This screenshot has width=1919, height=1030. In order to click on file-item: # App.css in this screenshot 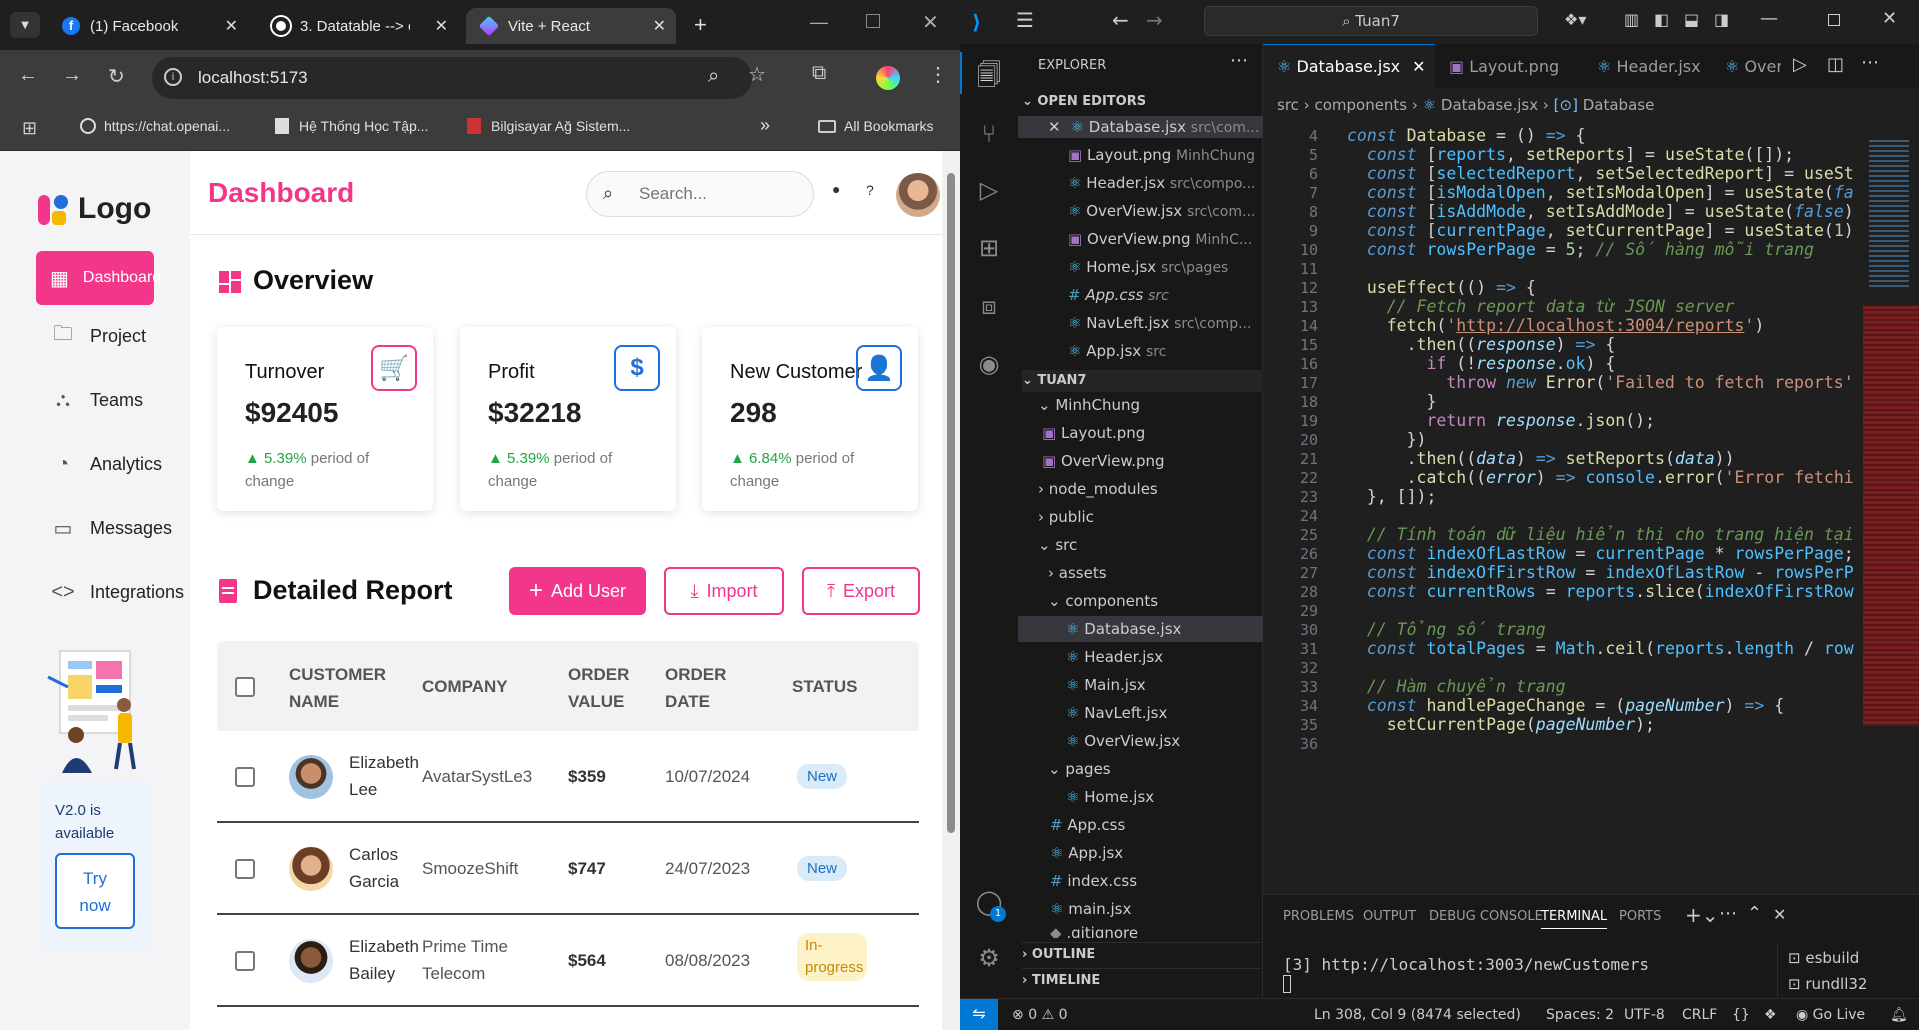, I will do `click(1087, 825)`.